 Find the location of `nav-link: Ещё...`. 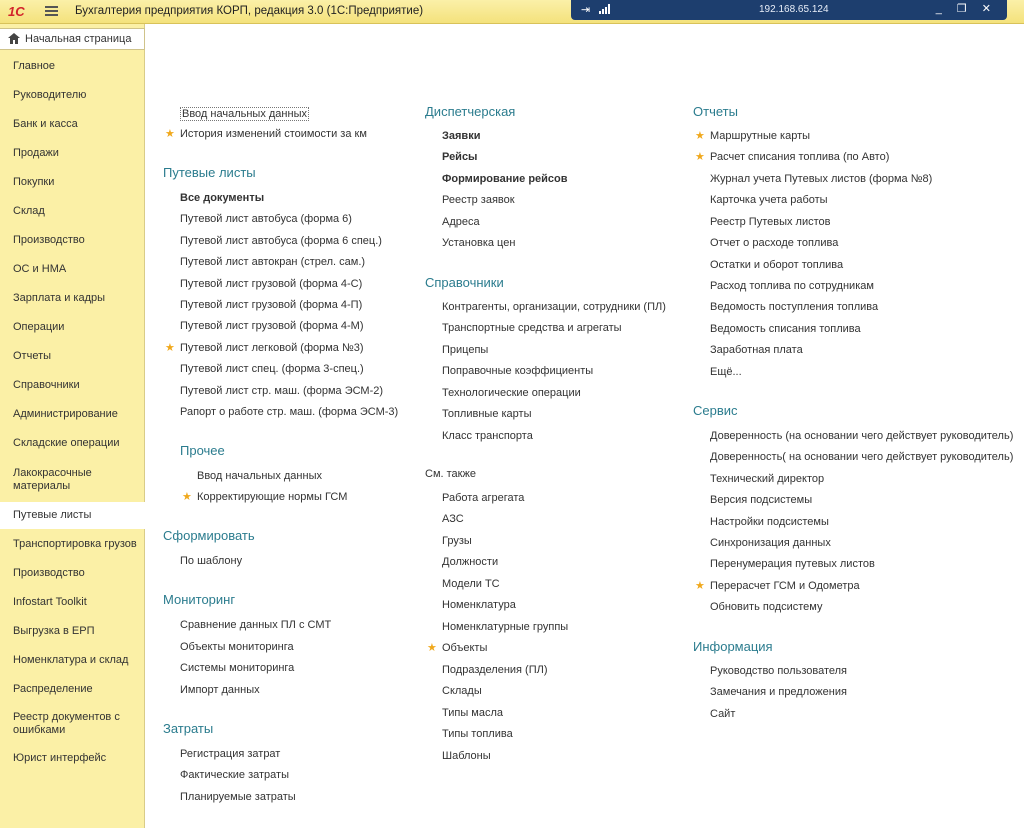

nav-link: Ещё... is located at coordinates (726, 372).